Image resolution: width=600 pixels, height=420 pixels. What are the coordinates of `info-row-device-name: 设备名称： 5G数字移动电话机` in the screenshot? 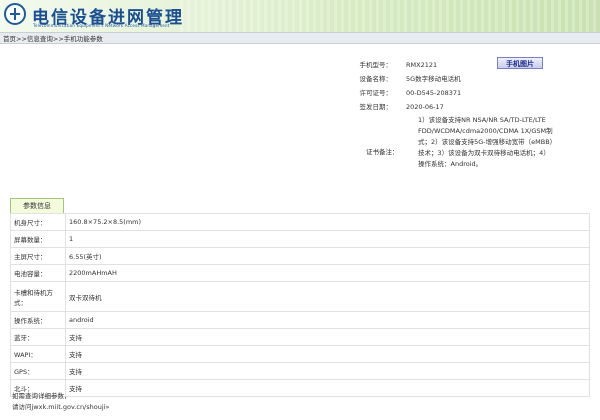 It's located at (450, 79).